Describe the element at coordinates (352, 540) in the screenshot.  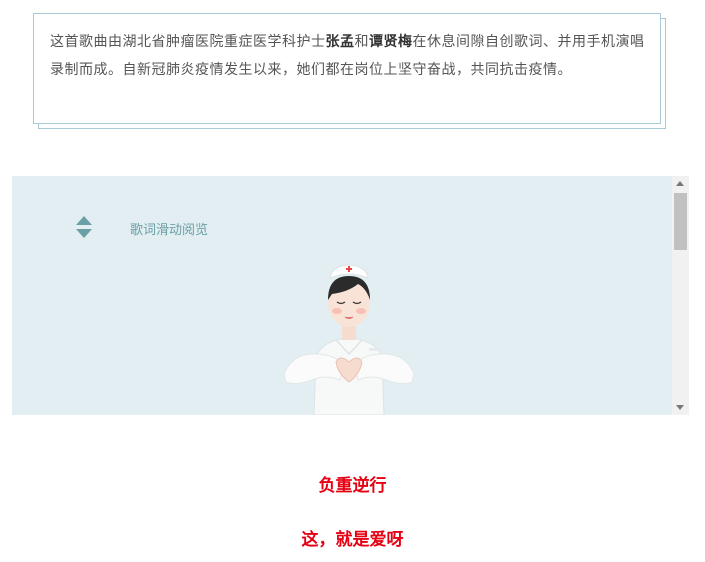
I see `caption-line-2: 这，就是爱呀` at that location.